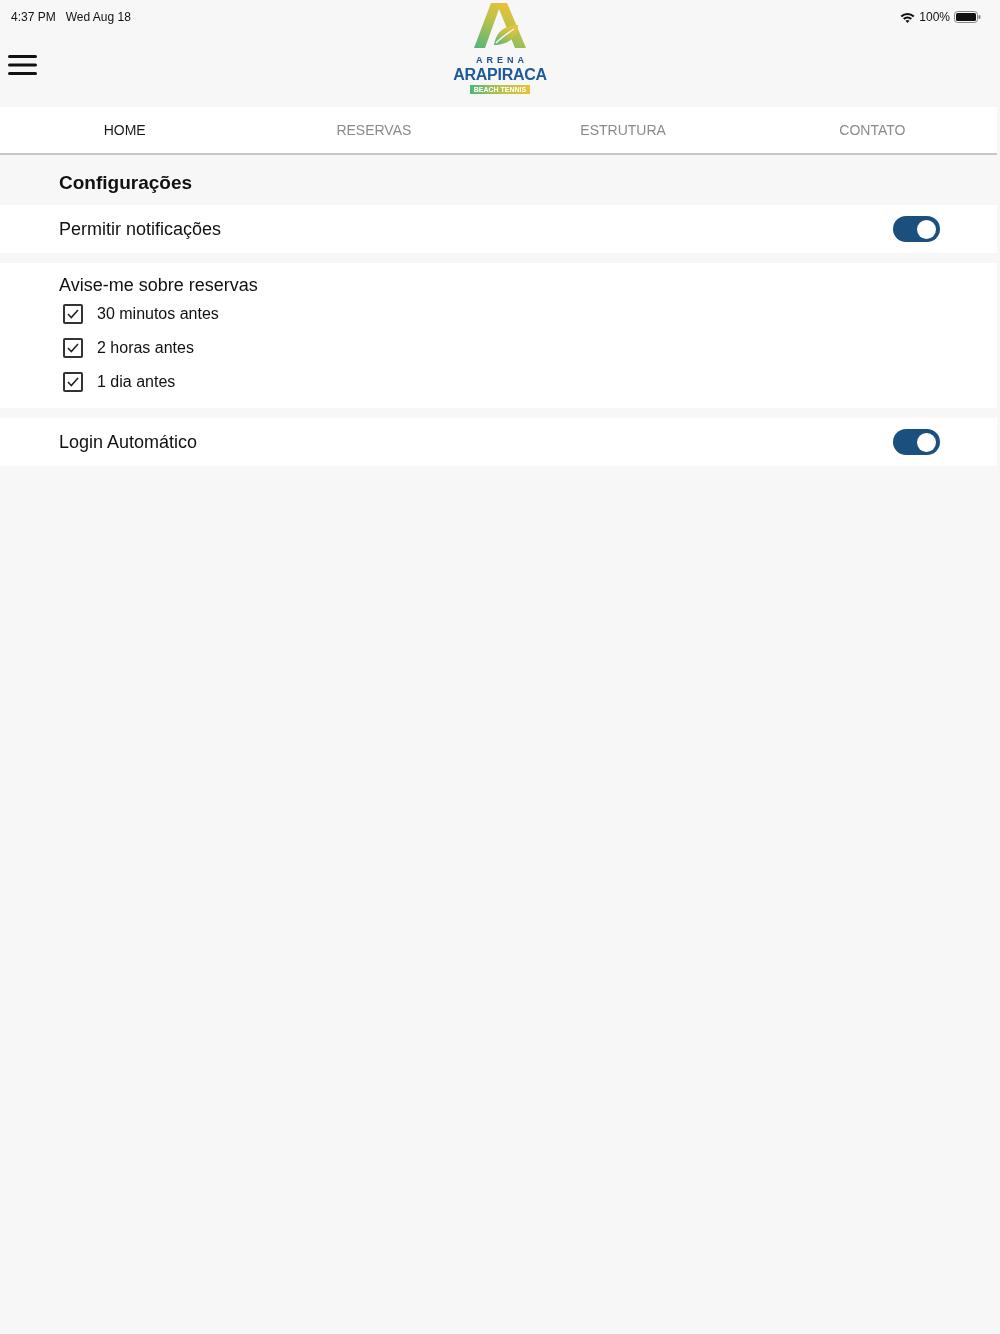  What do you see at coordinates (33, 17) in the screenshot?
I see `status-time: 4:37 PM` at bounding box center [33, 17].